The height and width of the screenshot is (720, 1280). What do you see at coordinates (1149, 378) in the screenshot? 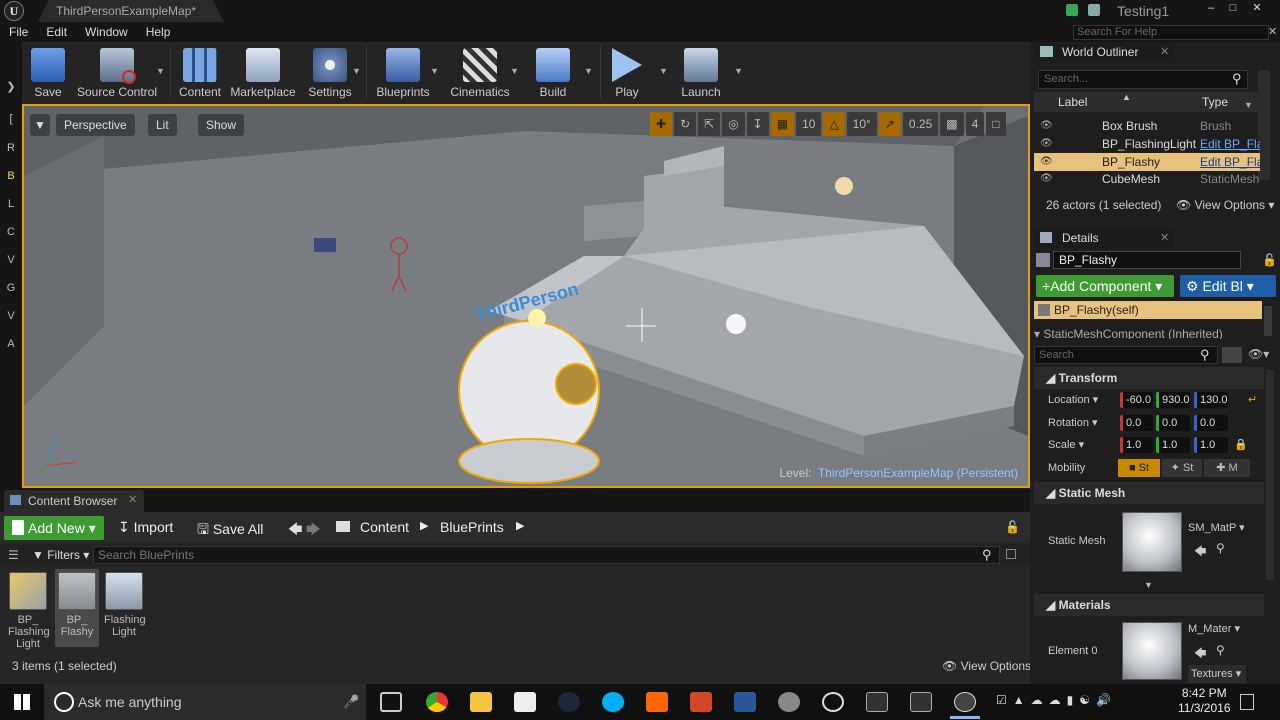
I see `transform-section-header: ◢ Transform` at bounding box center [1149, 378].